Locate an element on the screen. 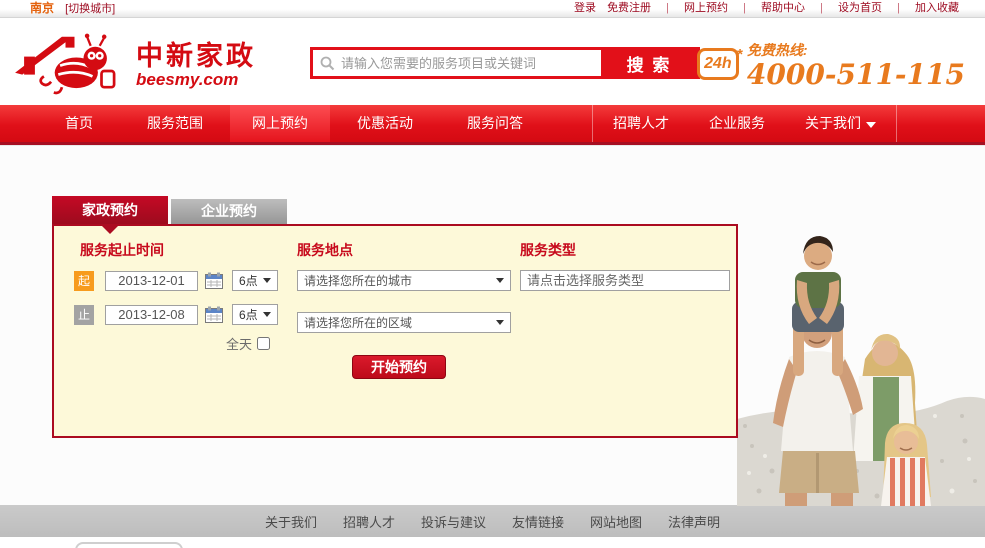 Image resolution: width=985 pixels, height=548 pixels. footer-link-recruitment: 招聘人才 is located at coordinates (369, 521).